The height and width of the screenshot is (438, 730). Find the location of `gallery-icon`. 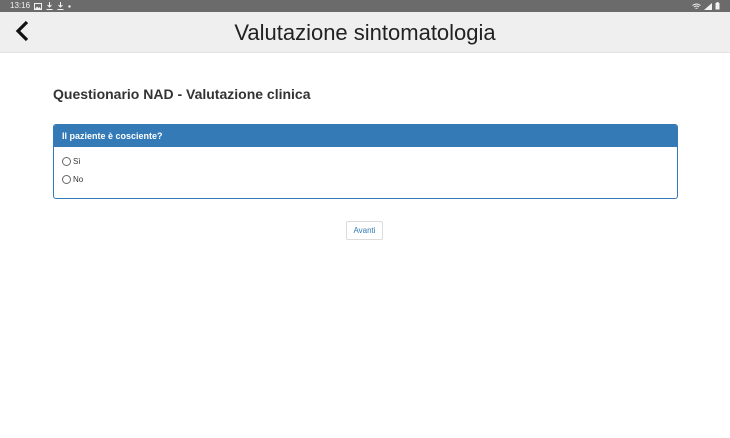

gallery-icon is located at coordinates (38, 6).